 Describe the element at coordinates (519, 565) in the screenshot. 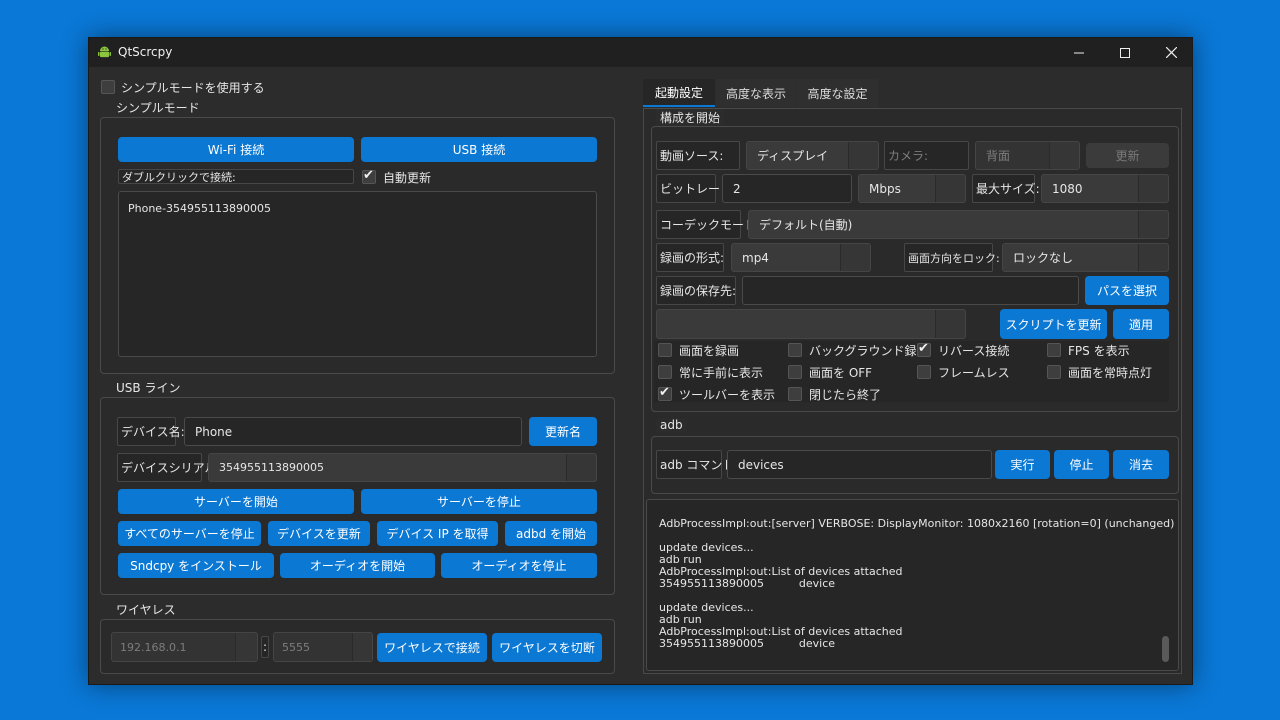

I see `stop-audio-button: オーディオを停止` at that location.